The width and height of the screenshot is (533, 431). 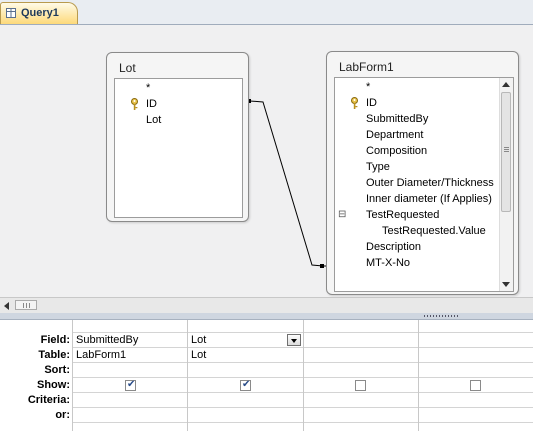 What do you see at coordinates (342, 215) in the screenshot?
I see `expand-collapse-icon: ⊟` at bounding box center [342, 215].